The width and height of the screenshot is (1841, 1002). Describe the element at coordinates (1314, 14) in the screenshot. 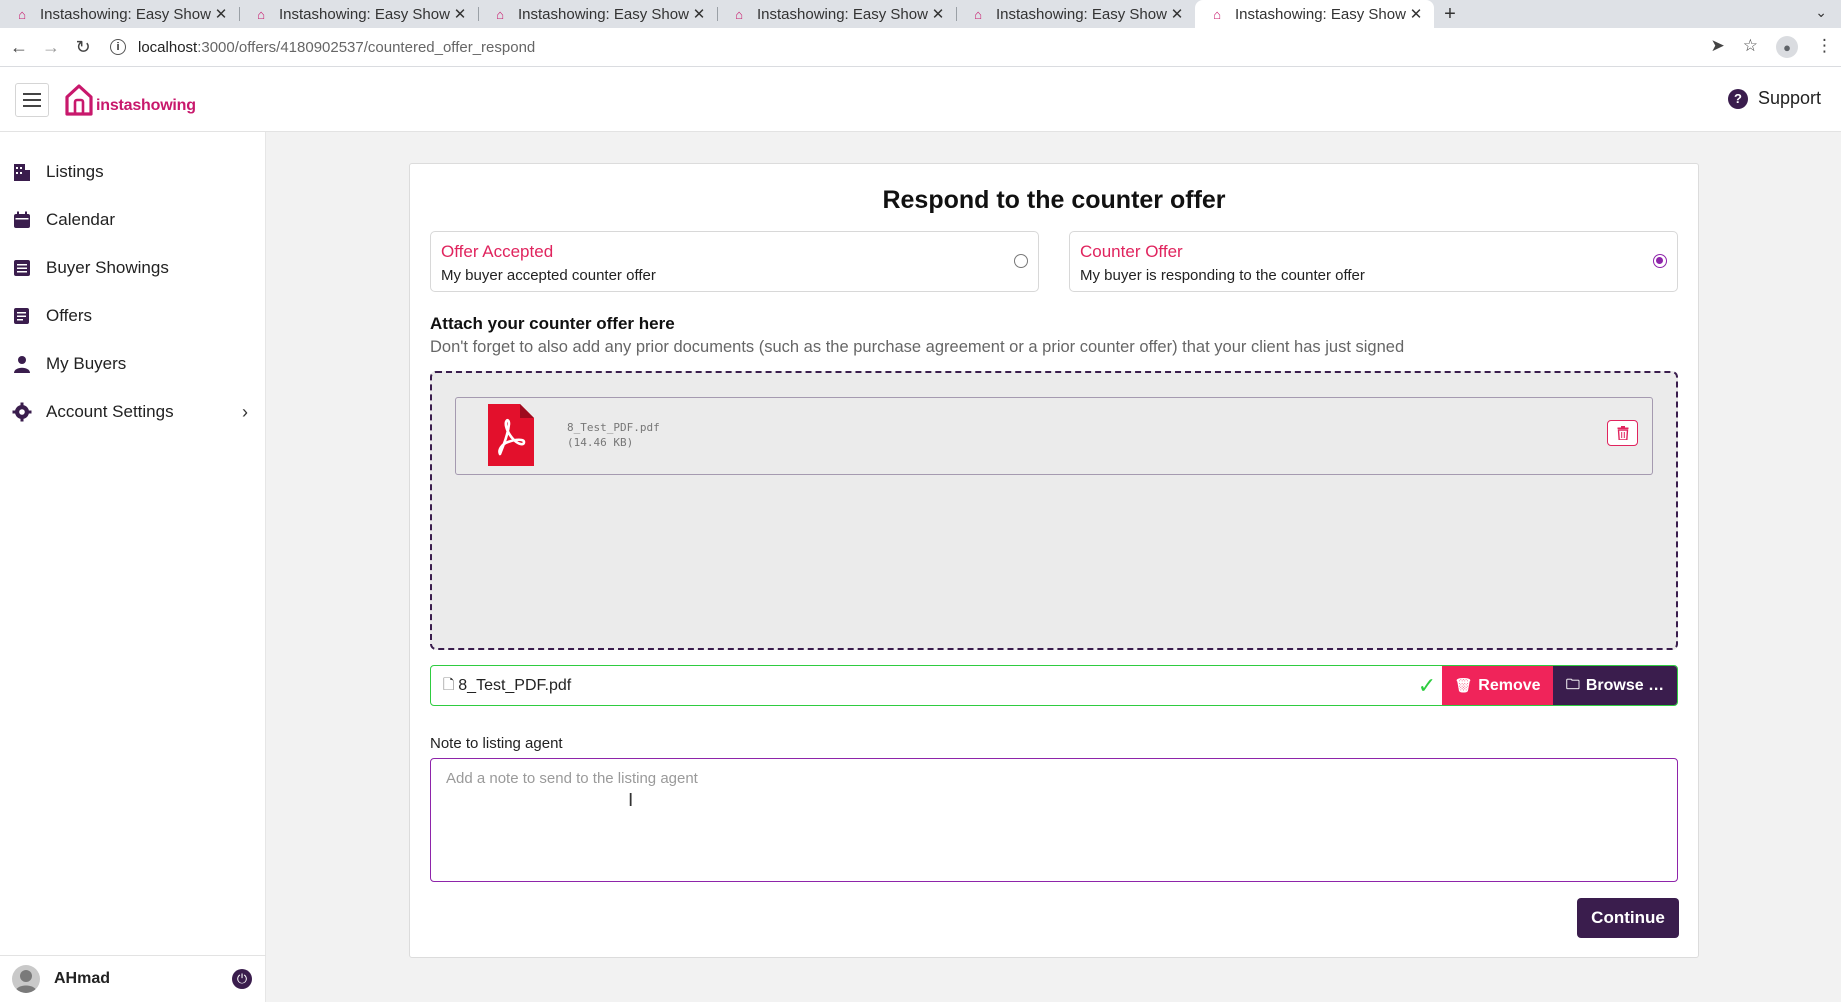

I see `browser-tab-active: ⌂ Instashowing: Easy Show ✕` at that location.